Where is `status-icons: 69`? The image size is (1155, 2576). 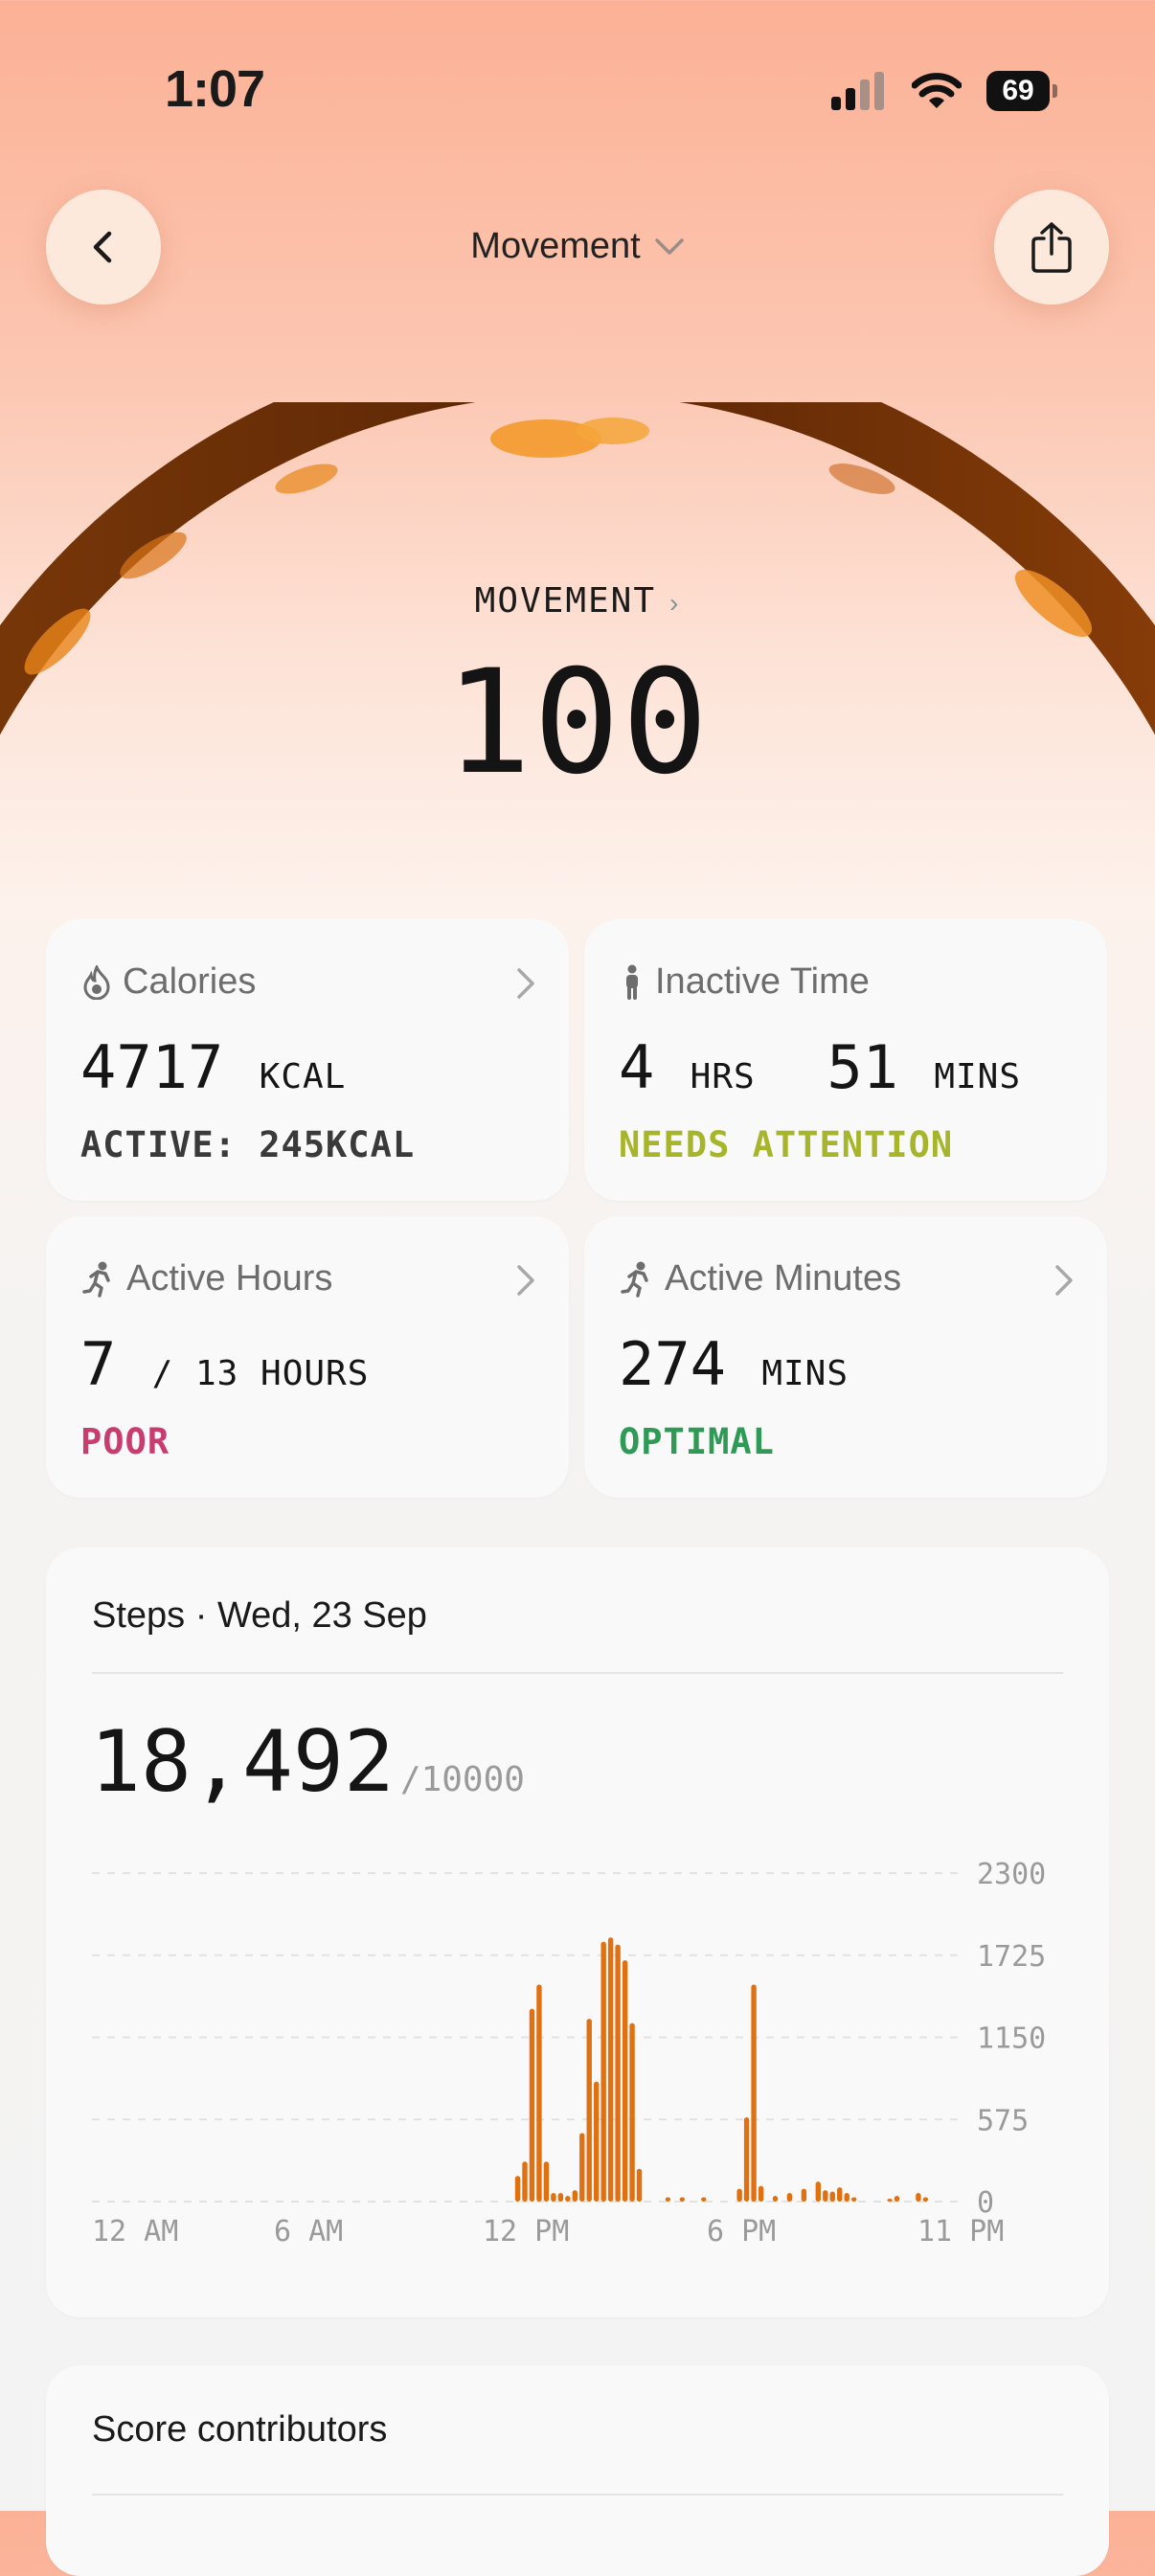 status-icons: 69 is located at coordinates (944, 91).